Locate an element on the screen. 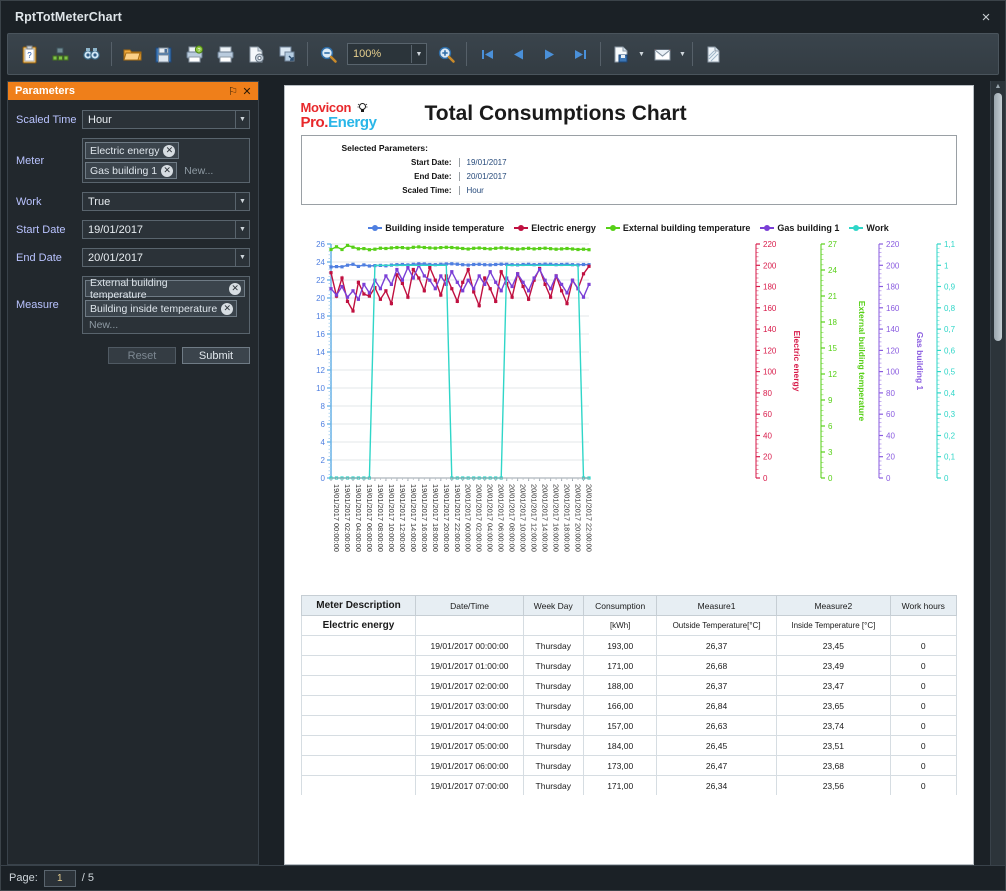  scroll-up-icon: ▲ is located at coordinates (998, 86).